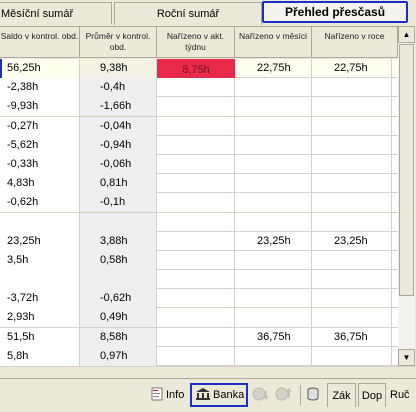 The image size is (416, 412). Describe the element at coordinates (406, 357) in the screenshot. I see `scroll-down-button: ▼` at that location.